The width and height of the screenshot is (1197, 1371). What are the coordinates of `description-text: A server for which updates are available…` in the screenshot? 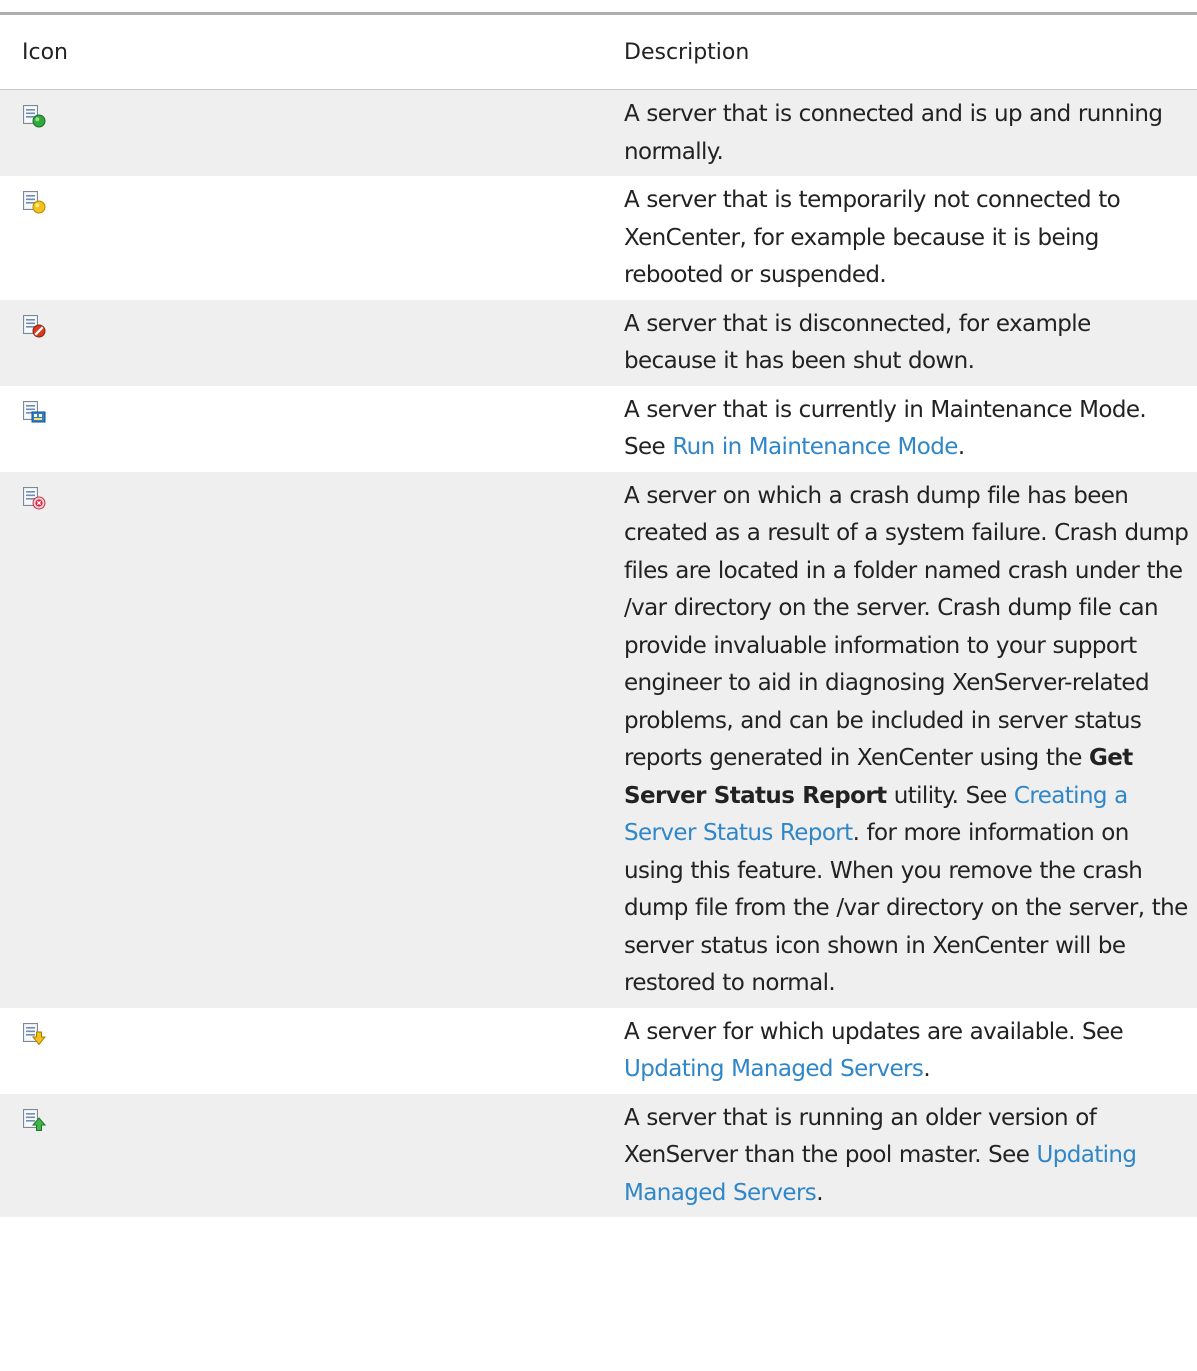 It's located at (874, 1031).